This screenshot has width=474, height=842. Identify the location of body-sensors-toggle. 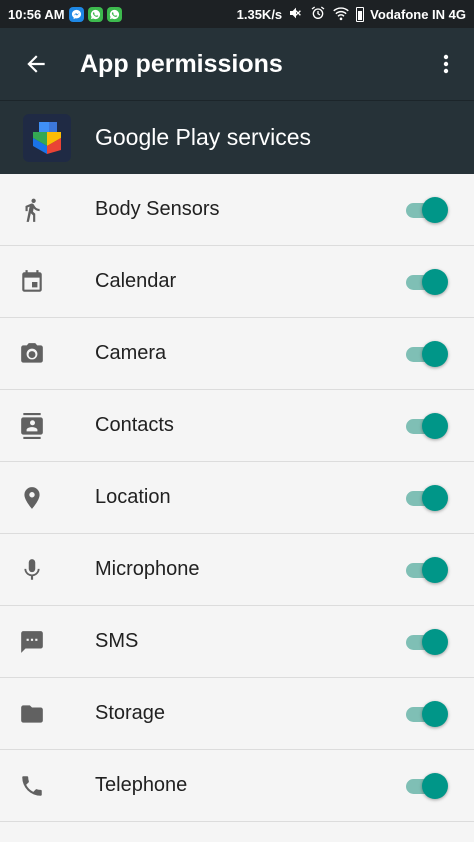
(427, 210).